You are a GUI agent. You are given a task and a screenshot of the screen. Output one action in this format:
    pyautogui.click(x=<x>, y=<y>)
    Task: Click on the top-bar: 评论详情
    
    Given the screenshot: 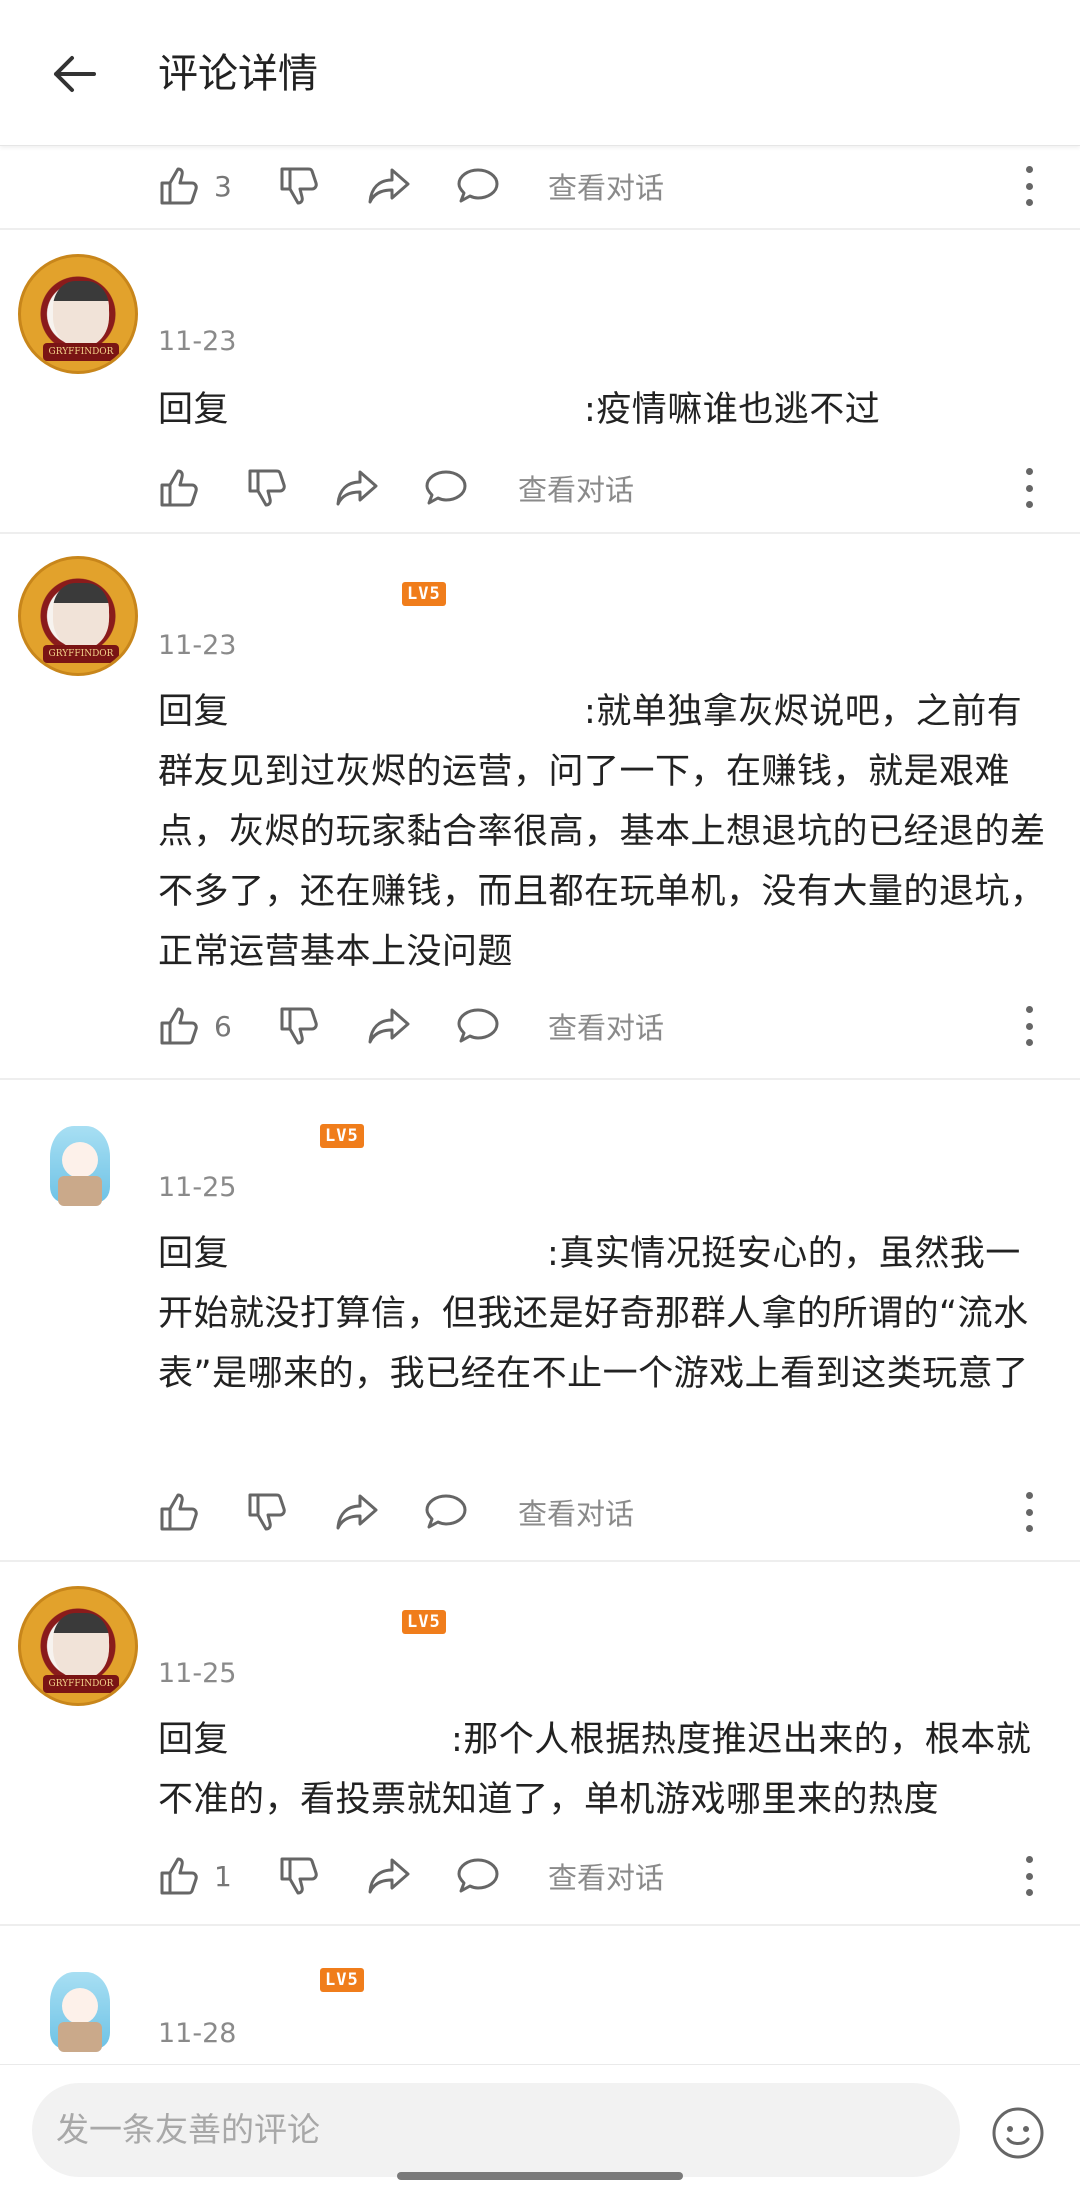 What is the action you would take?
    pyautogui.click(x=540, y=73)
    